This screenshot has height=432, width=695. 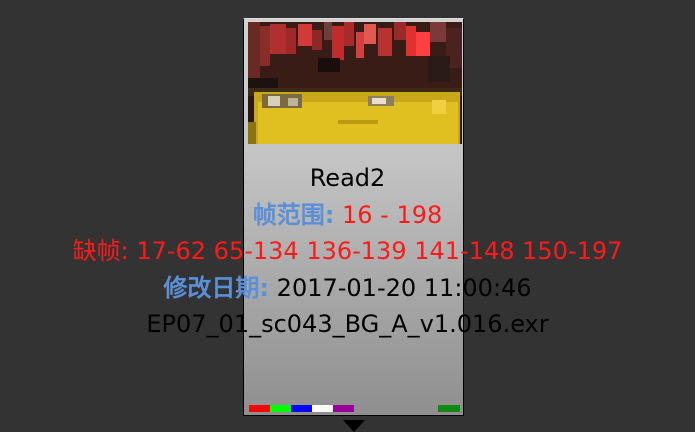 I want to click on channel-swatch-white, so click(x=322, y=408).